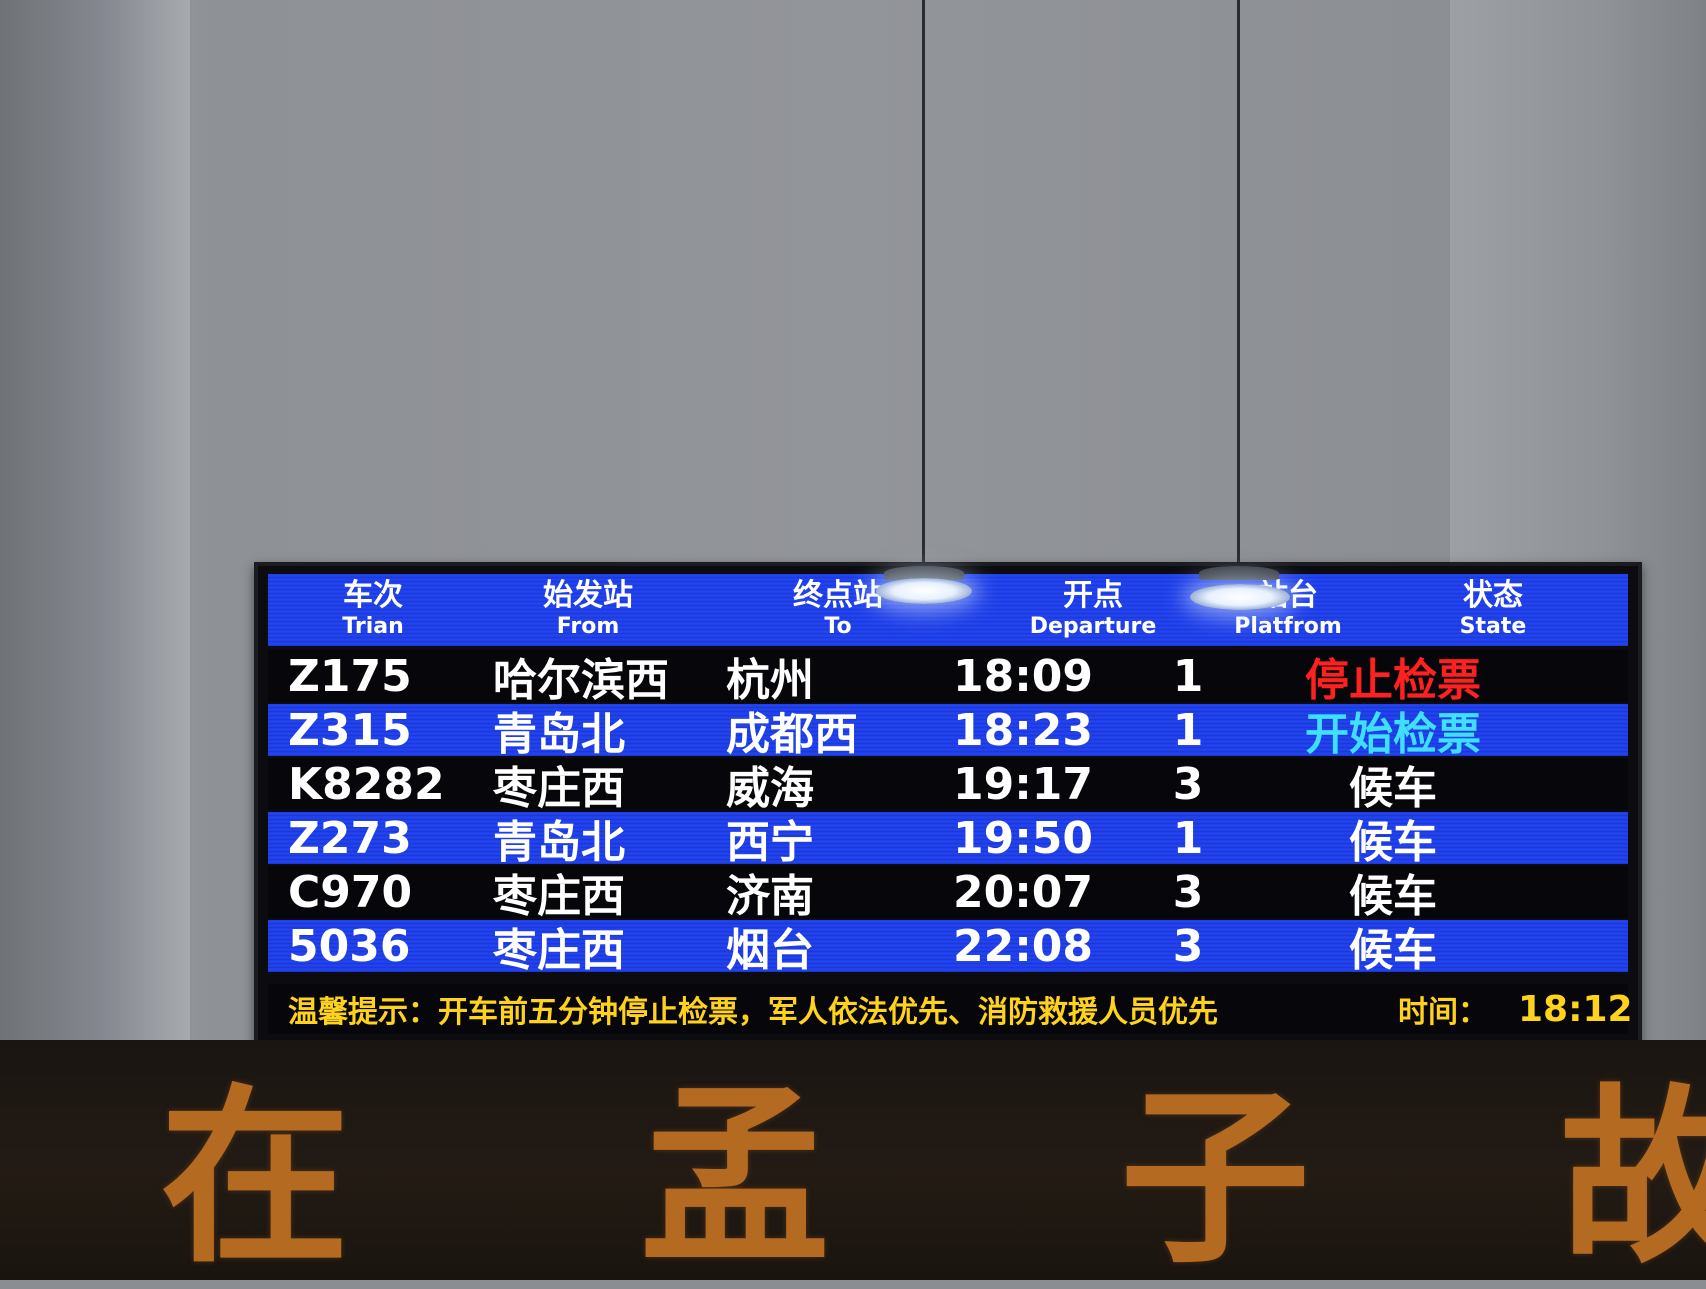 The height and width of the screenshot is (1289, 1706). I want to click on status-badge: 开始检票, so click(1393, 734).